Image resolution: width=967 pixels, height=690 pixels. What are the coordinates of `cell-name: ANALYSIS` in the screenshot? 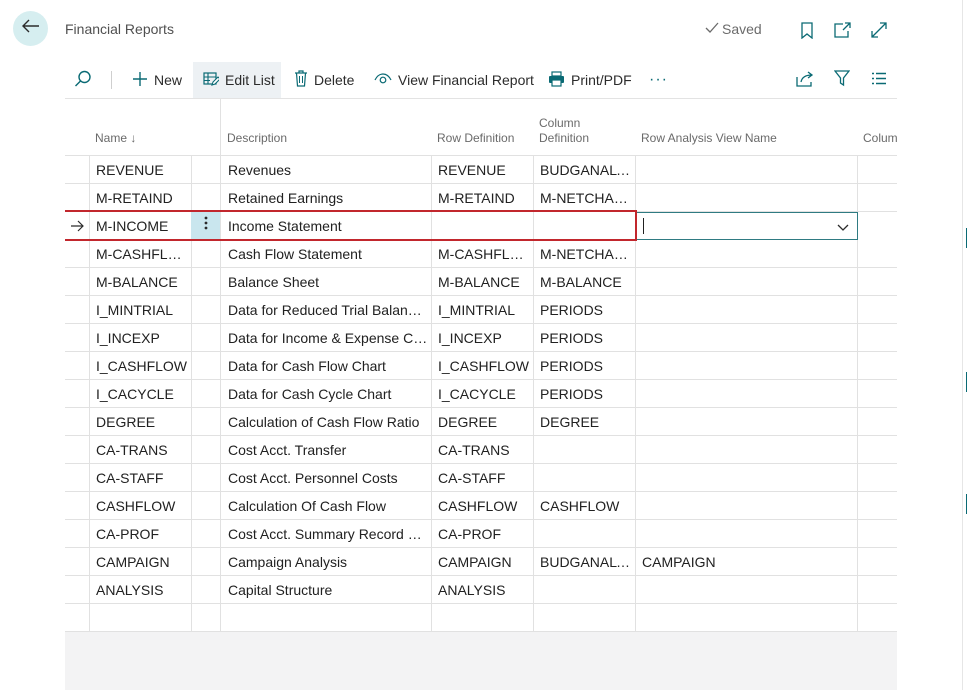 It's located at (142, 590).